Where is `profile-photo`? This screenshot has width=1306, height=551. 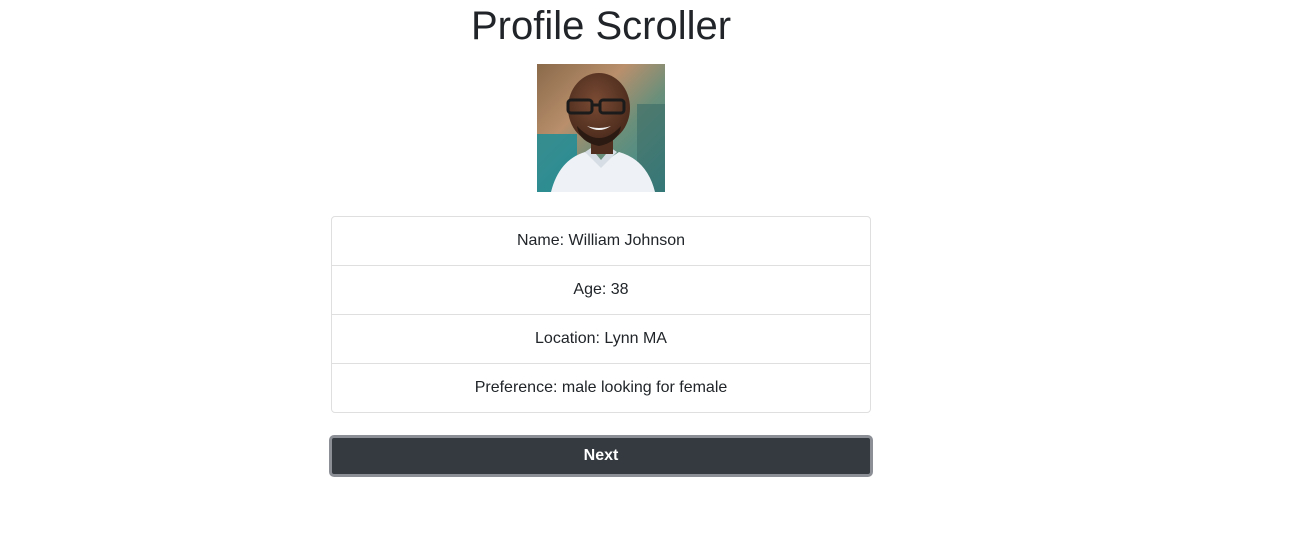
profile-photo is located at coordinates (601, 128).